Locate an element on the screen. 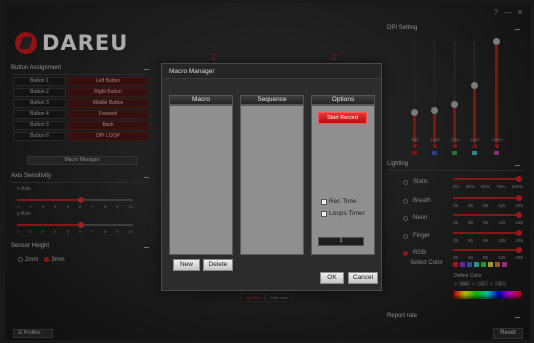 The height and width of the screenshot is (343, 534). button-function-select: Back is located at coordinates (108, 125).